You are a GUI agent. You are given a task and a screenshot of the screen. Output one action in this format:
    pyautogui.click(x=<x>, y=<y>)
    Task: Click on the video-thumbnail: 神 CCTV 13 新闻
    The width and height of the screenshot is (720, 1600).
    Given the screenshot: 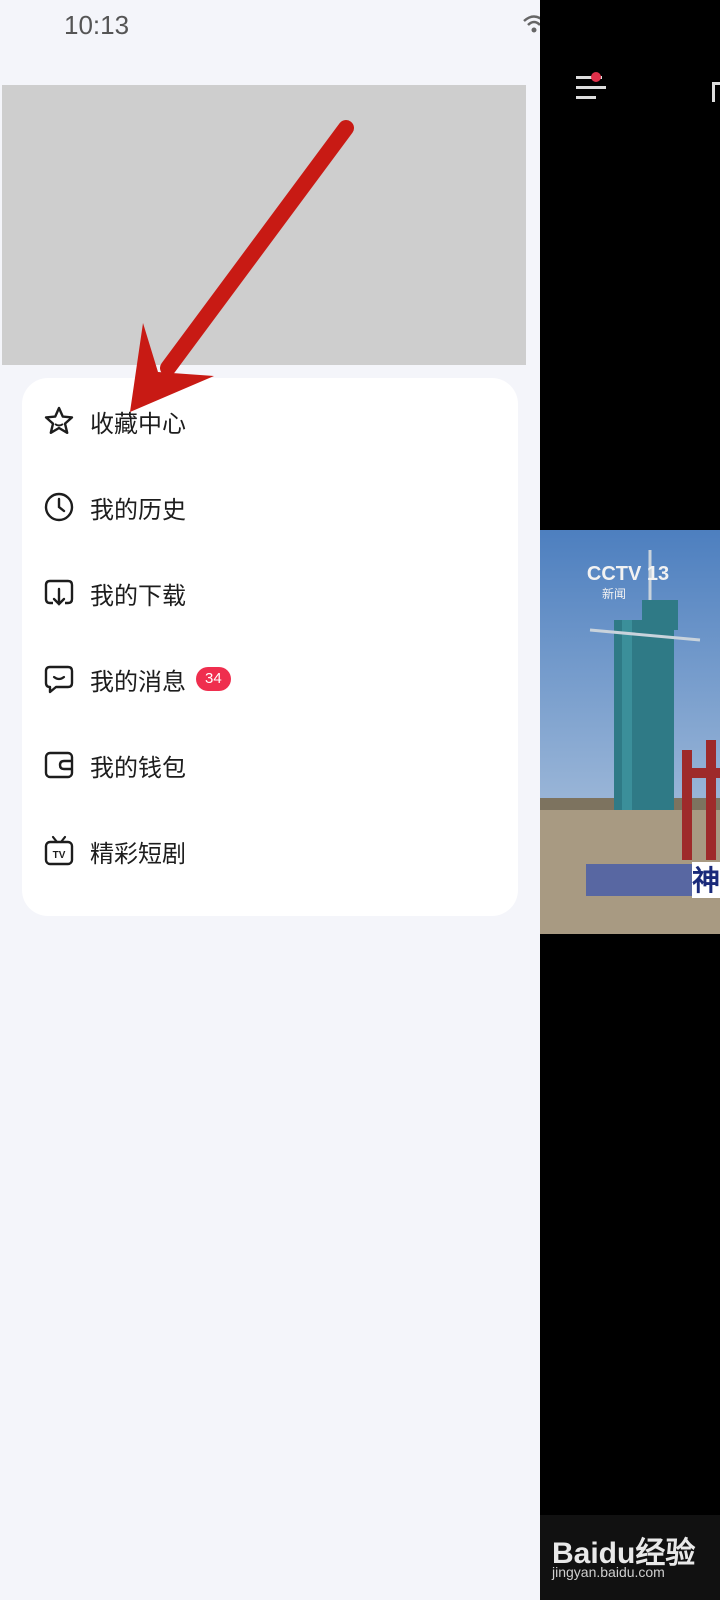 What is the action you would take?
    pyautogui.click(x=630, y=732)
    